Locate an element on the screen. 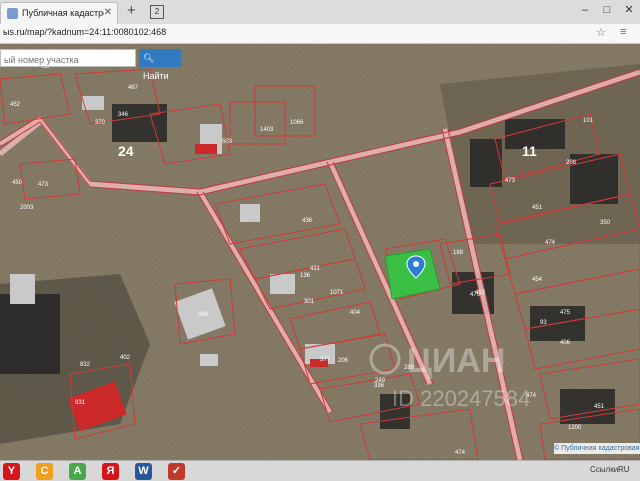 The width and height of the screenshot is (640, 481). new-tab-button: + is located at coordinates (131, 11).